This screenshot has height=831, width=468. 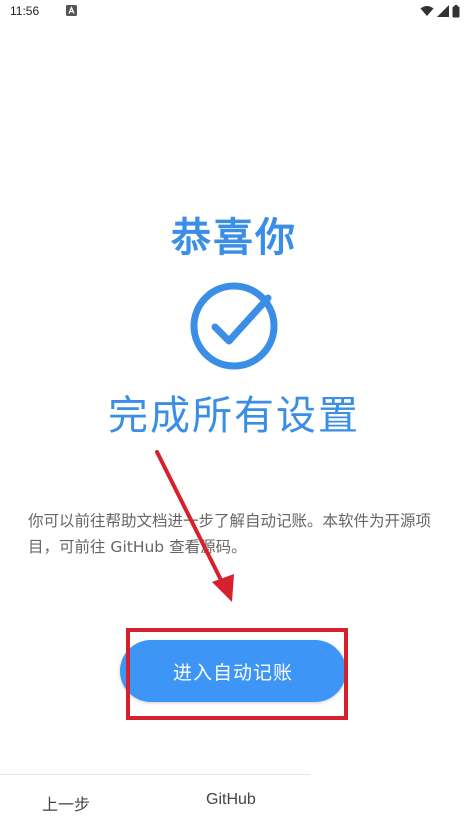 What do you see at coordinates (234, 238) in the screenshot?
I see `page-title: 恭喜你` at bounding box center [234, 238].